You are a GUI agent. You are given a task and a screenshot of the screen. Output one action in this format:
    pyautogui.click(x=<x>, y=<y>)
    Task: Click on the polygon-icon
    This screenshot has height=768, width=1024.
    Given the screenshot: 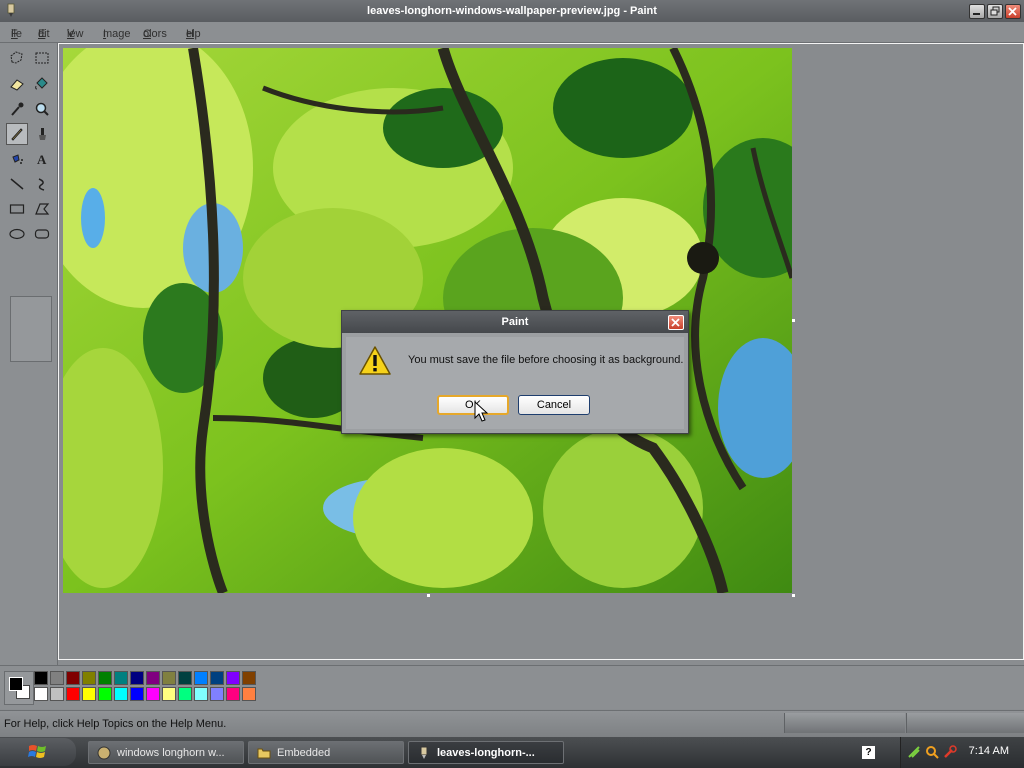 What is the action you would take?
    pyautogui.click(x=42, y=209)
    